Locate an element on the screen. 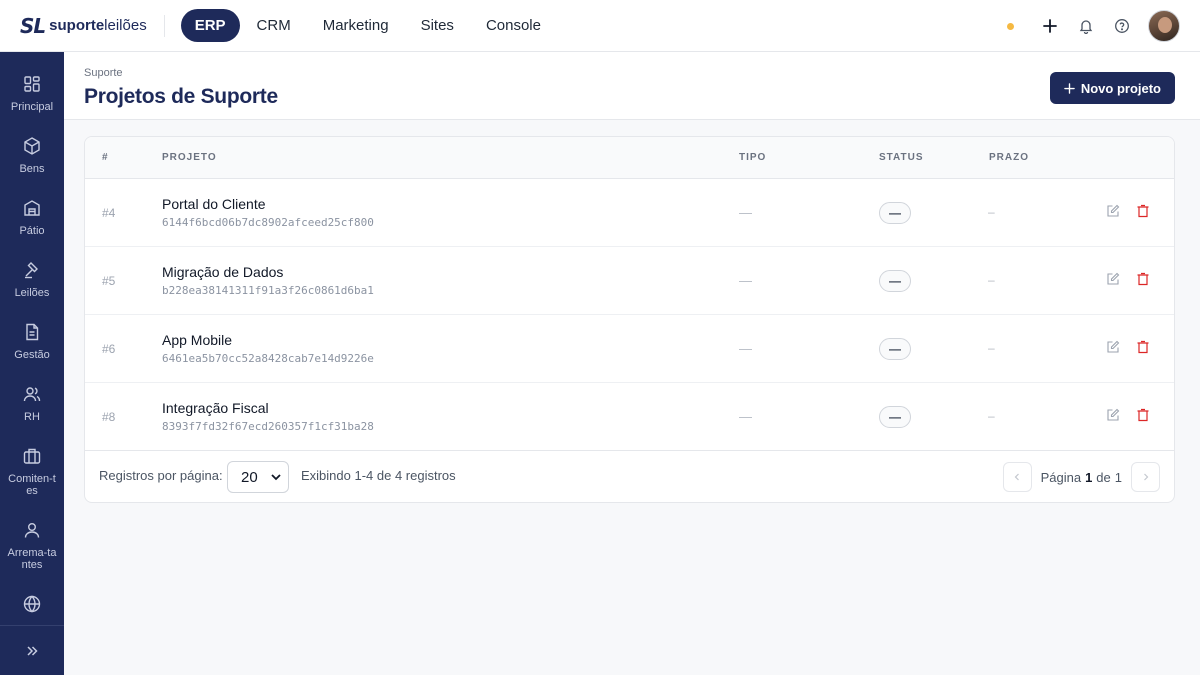 This screenshot has height=675, width=1200. nav-console: Console is located at coordinates (513, 25).